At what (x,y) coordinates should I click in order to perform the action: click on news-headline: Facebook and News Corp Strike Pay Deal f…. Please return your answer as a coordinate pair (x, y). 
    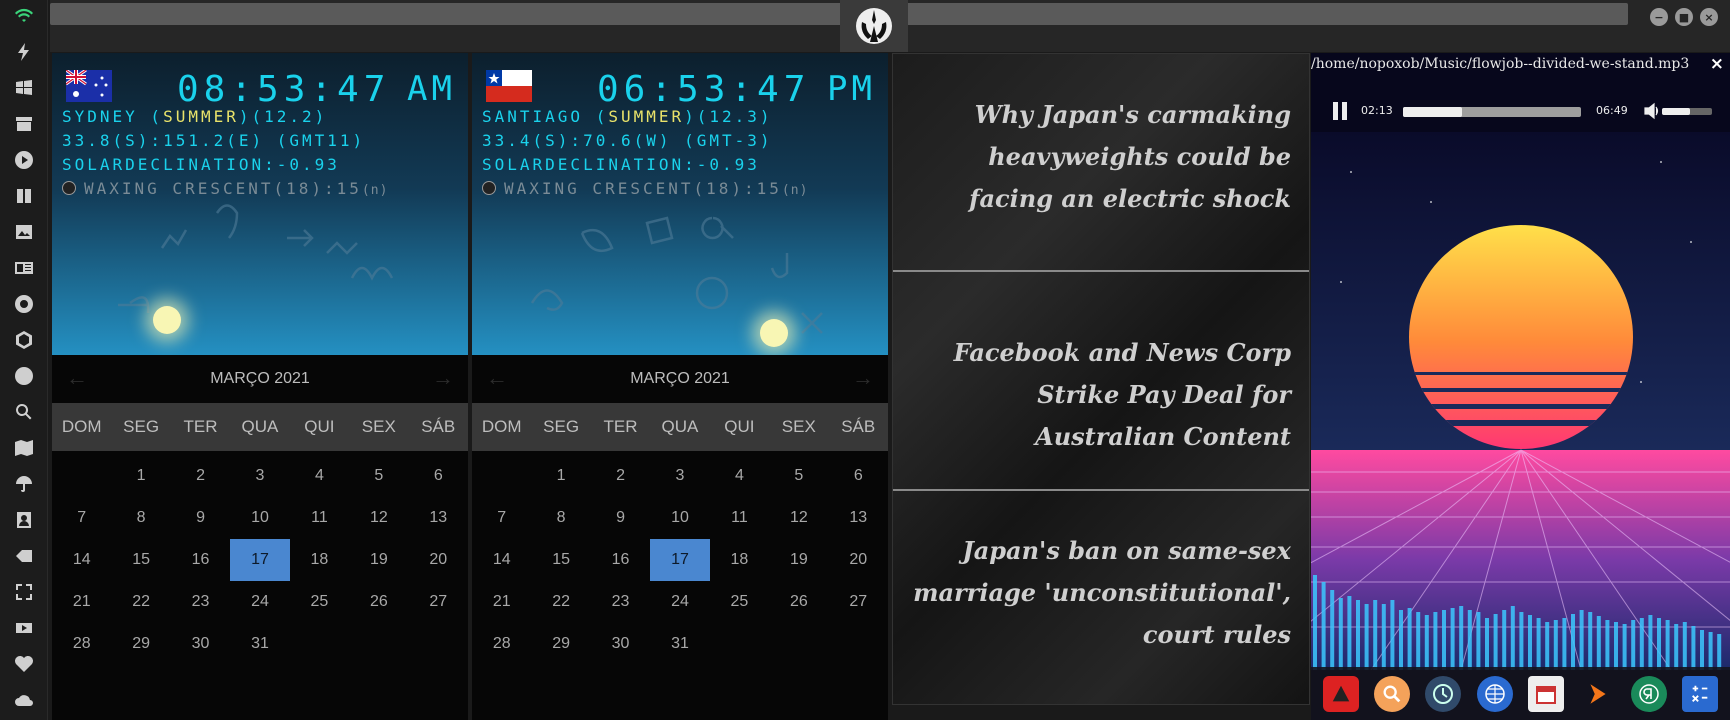
    Looking at the image, I should click on (1096, 395).